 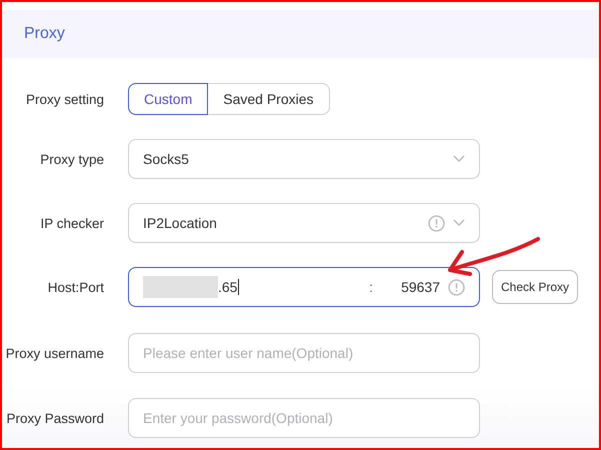 What do you see at coordinates (304, 418) in the screenshot?
I see `password-field: Enter your password(Optional)` at bounding box center [304, 418].